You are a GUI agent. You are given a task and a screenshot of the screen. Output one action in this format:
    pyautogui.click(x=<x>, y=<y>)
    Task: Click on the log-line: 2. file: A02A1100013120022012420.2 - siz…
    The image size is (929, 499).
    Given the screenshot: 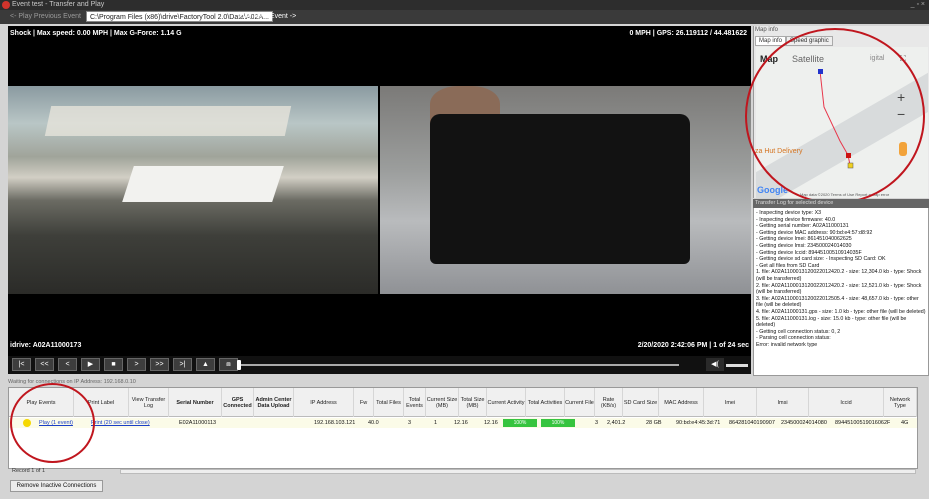 What is the action you would take?
    pyautogui.click(x=839, y=289)
    